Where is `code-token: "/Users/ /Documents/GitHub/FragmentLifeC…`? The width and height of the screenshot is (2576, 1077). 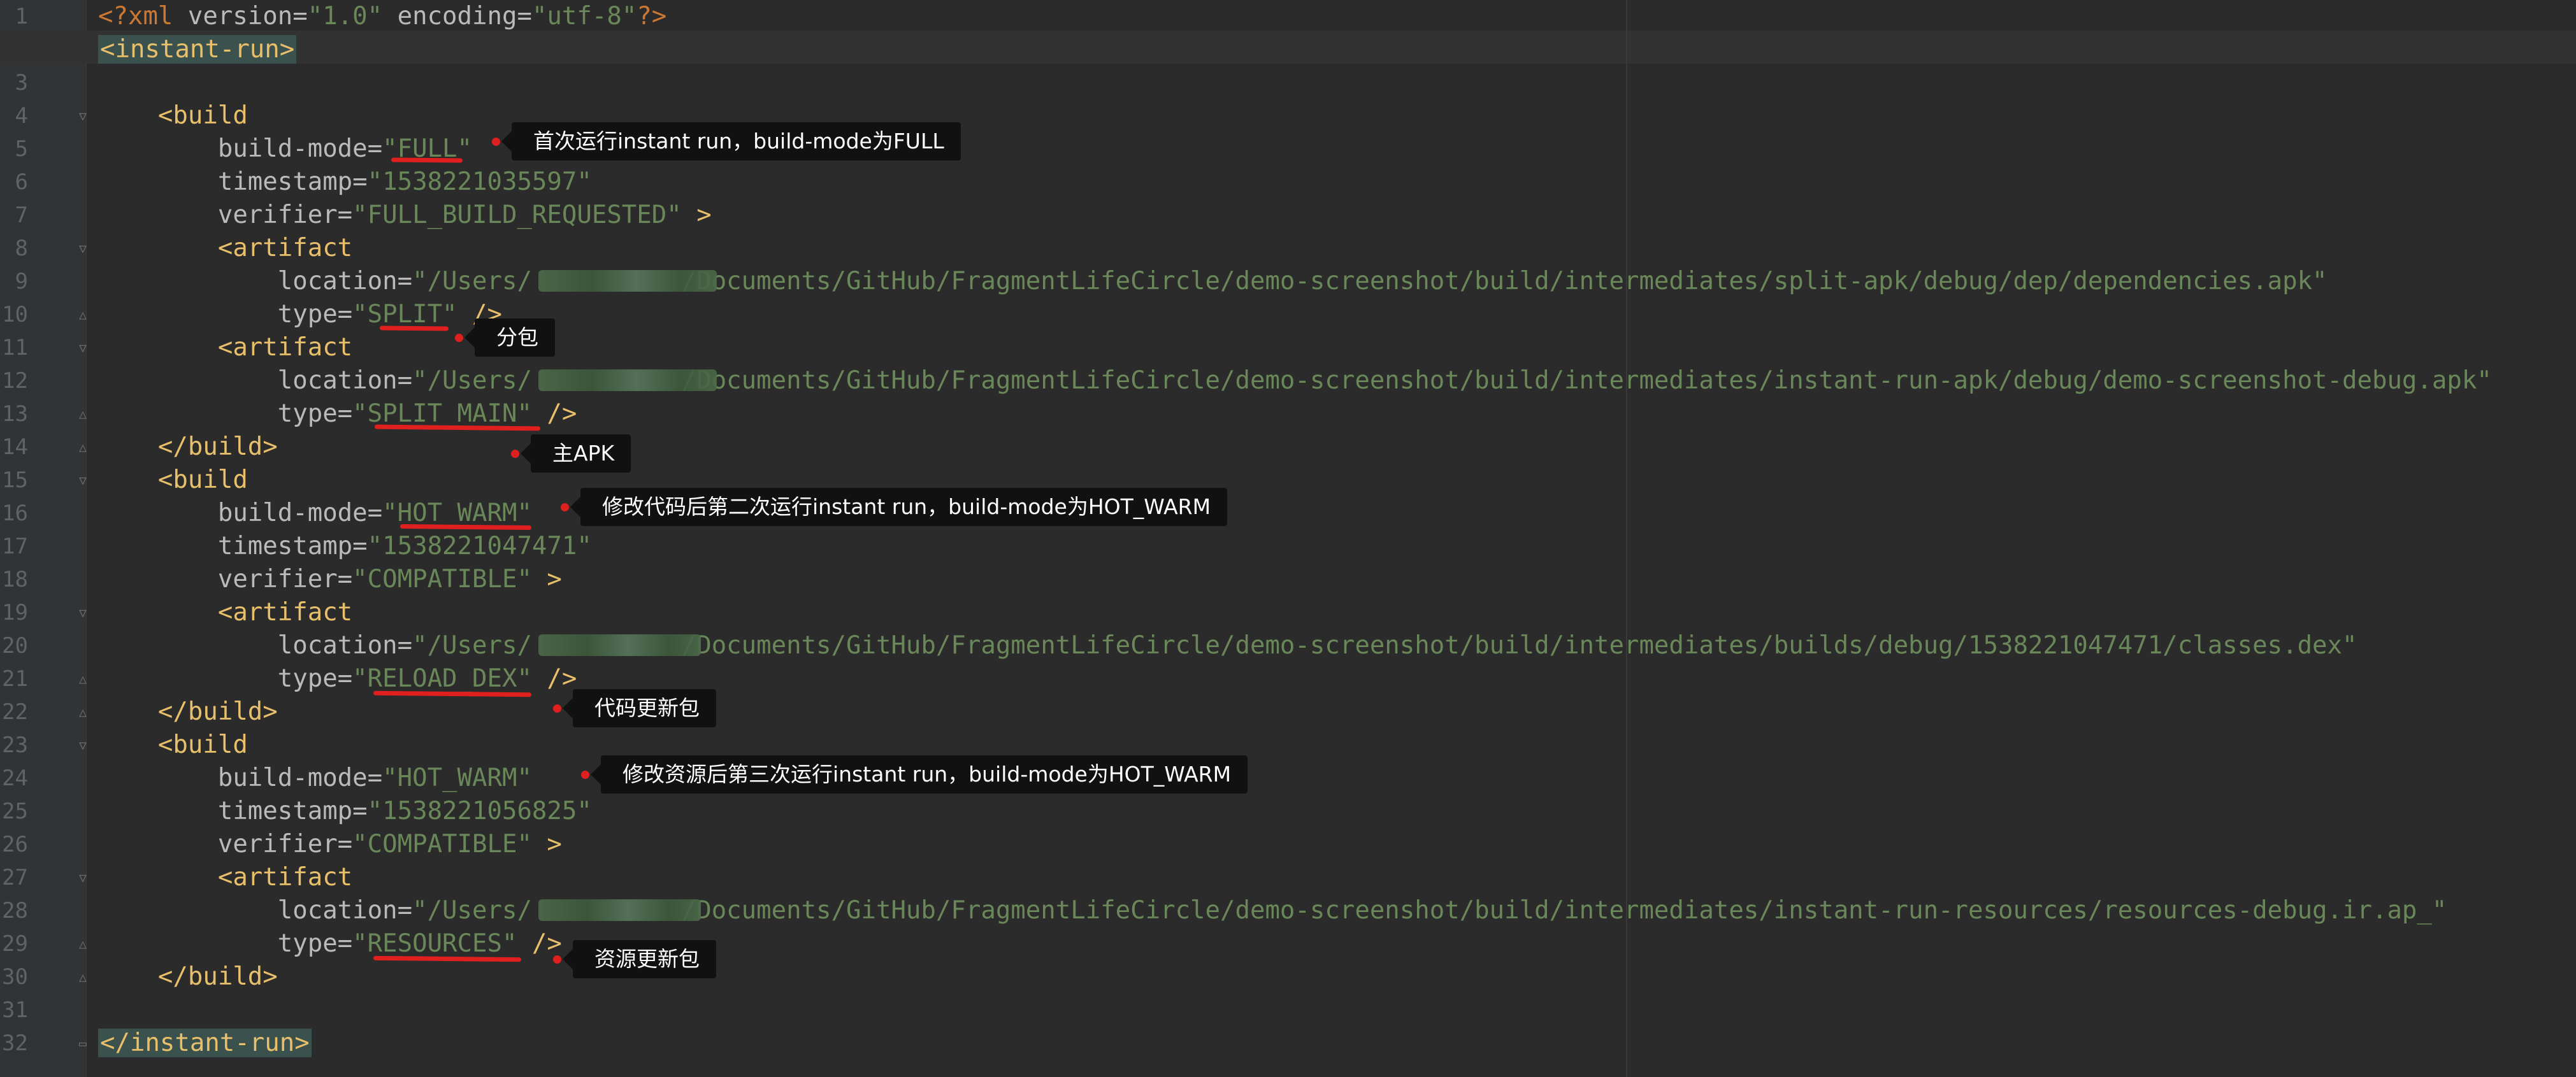
code-token: "/Users/ /Documents/GitHub/FragmentLifeC… is located at coordinates (1452, 380).